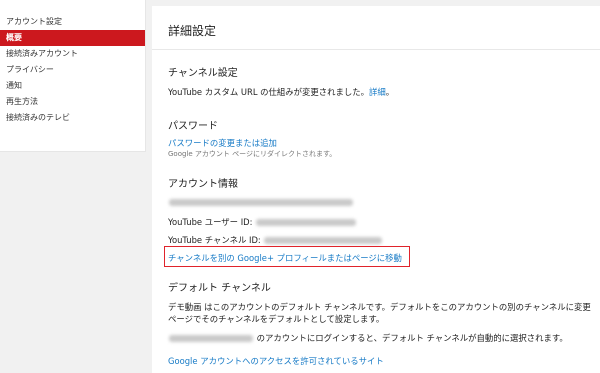  Describe the element at coordinates (377, 92) in the screenshot. I see `details-link: 詳細` at that location.